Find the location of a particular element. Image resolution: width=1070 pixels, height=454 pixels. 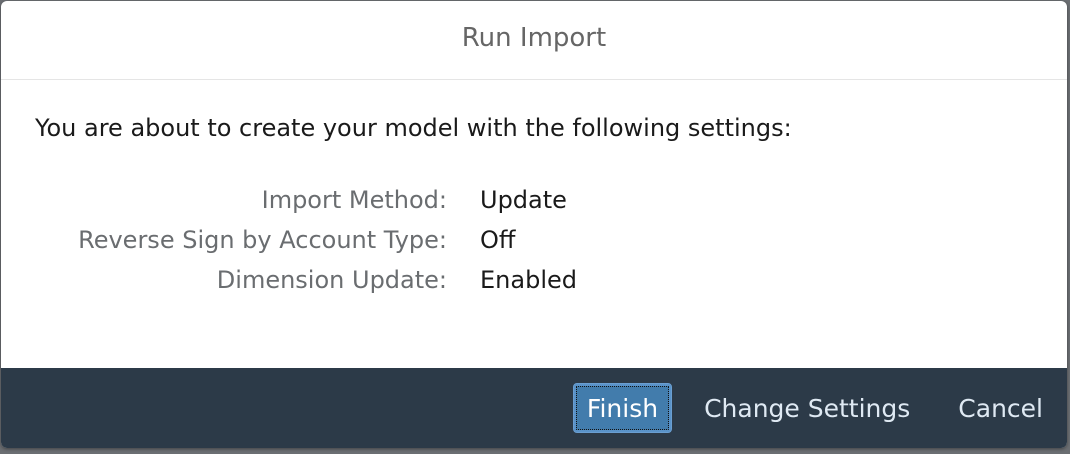

change-settings-button: Change Settings is located at coordinates (807, 408).